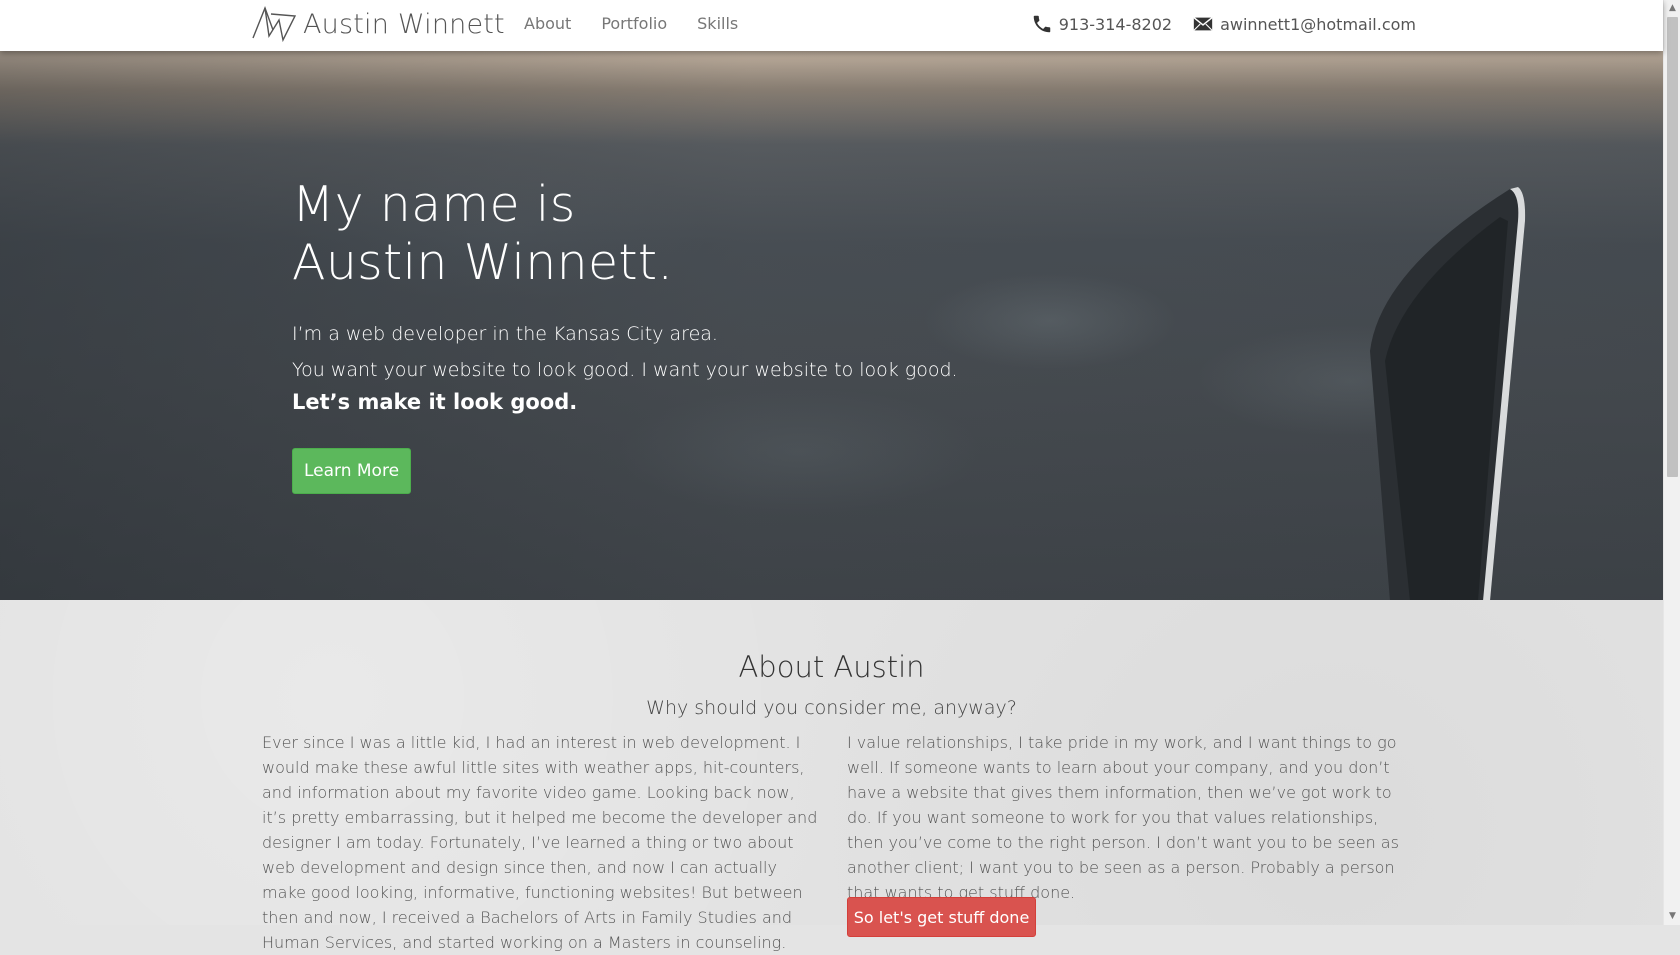 The image size is (1680, 955). What do you see at coordinates (1318, 24) in the screenshot?
I see `email-address: awinnett1@hotmail.com` at bounding box center [1318, 24].